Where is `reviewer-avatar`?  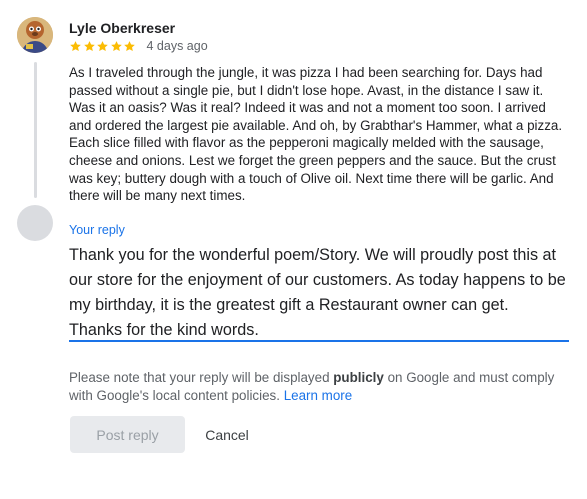 reviewer-avatar is located at coordinates (35, 35).